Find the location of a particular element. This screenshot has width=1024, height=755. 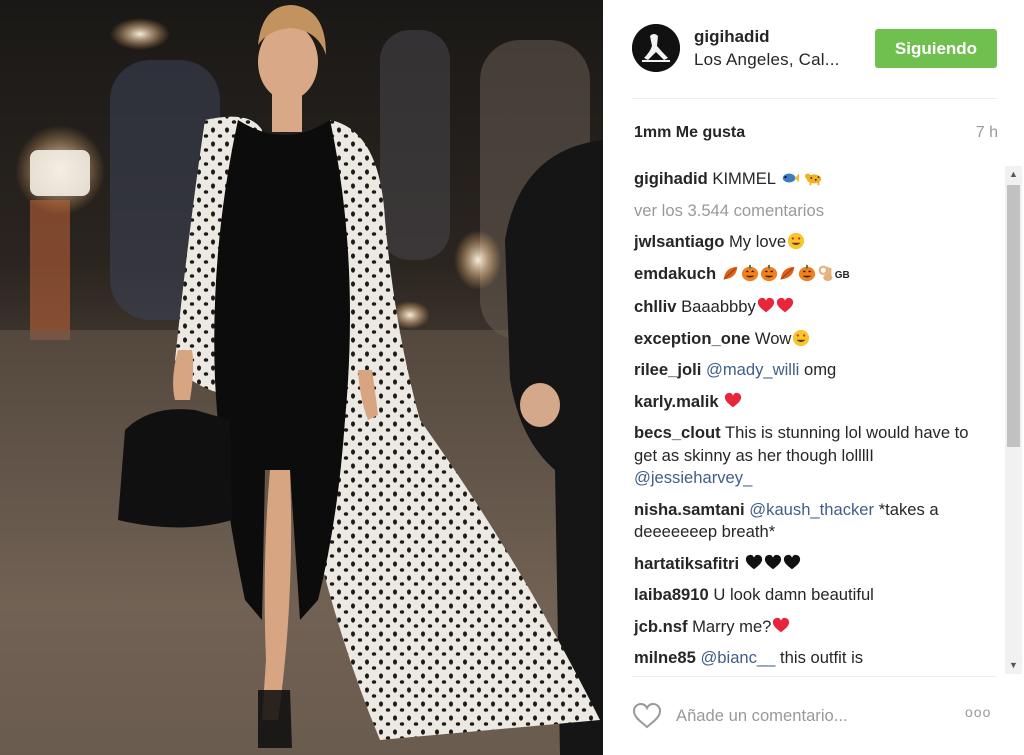

caption: gigihadid KIMMEL is located at coordinates (814, 179).